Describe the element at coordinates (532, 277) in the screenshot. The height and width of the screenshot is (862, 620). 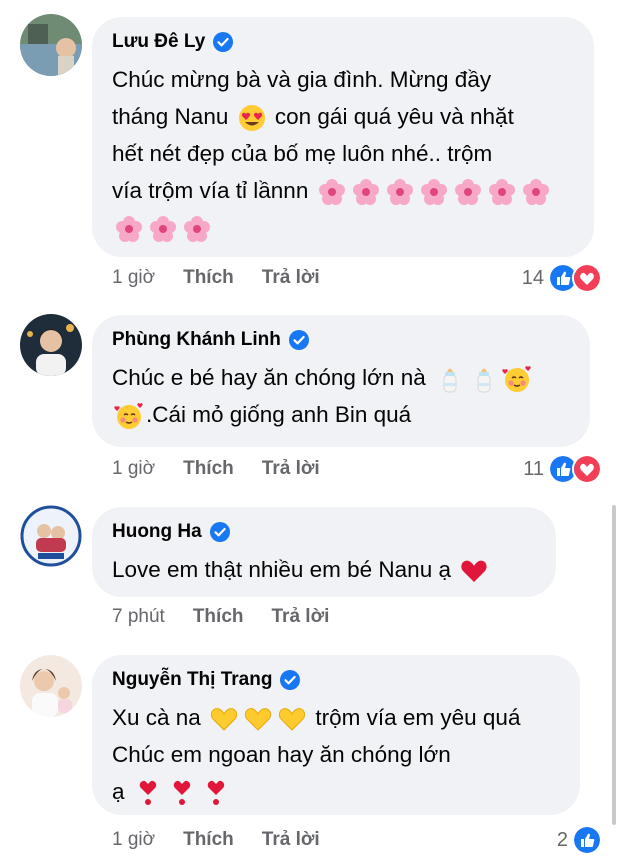
I see `reaction-count: 14` at that location.